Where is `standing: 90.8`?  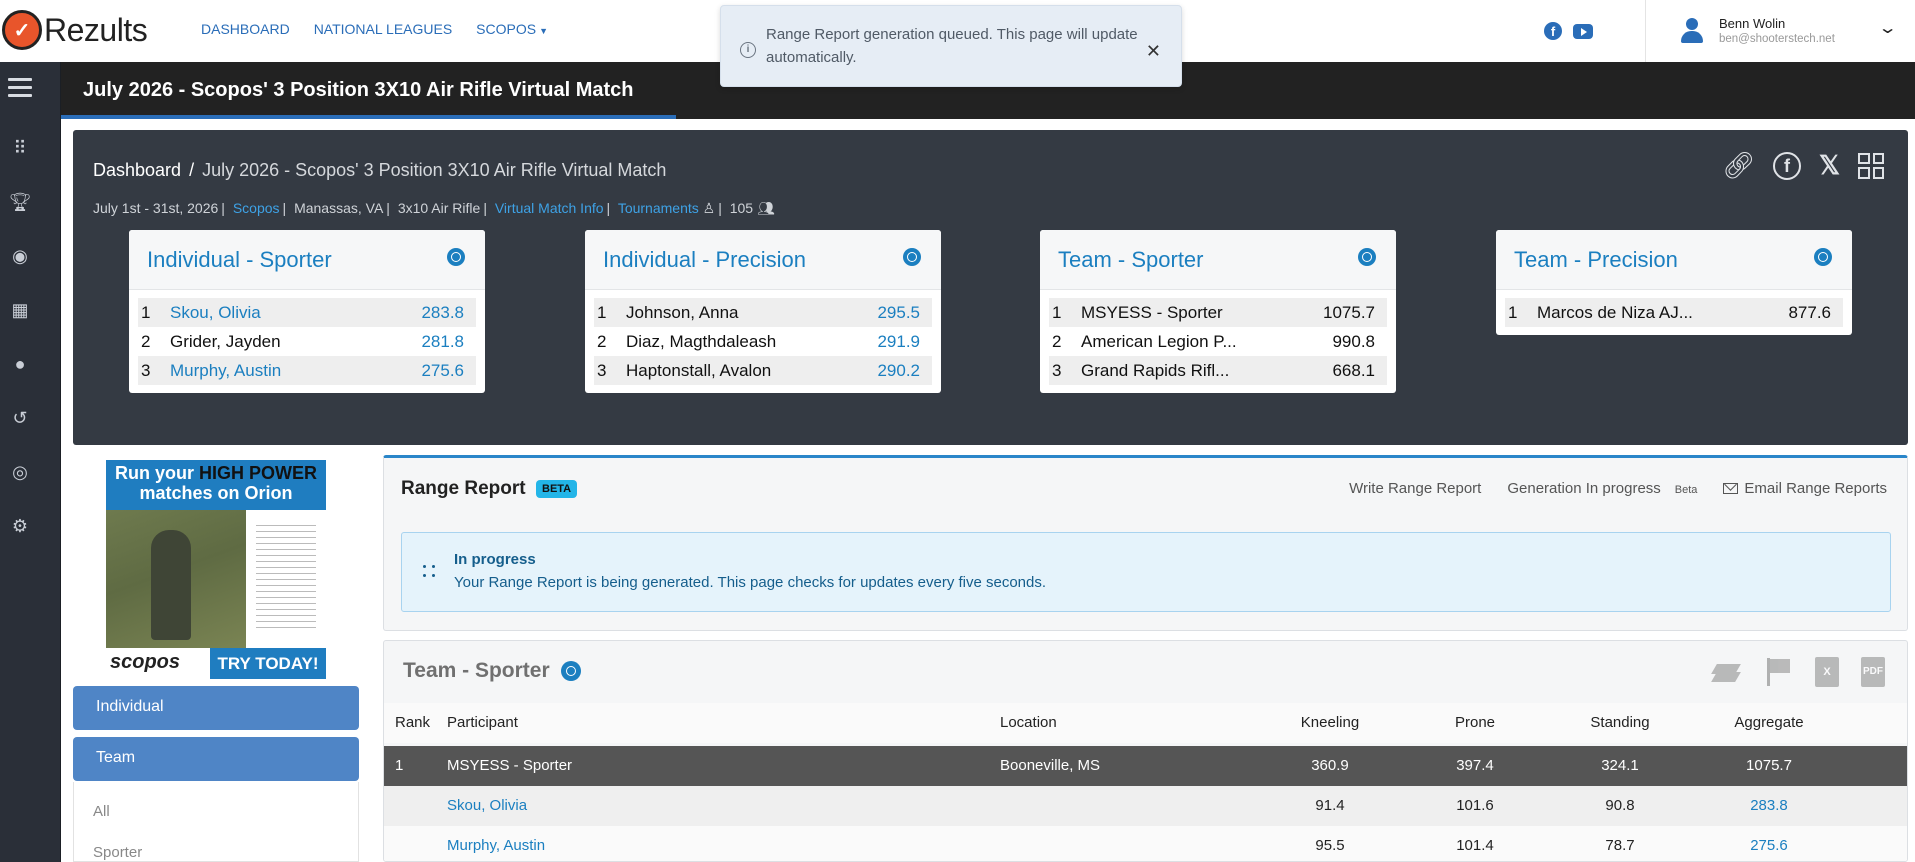 standing: 90.8 is located at coordinates (1620, 805).